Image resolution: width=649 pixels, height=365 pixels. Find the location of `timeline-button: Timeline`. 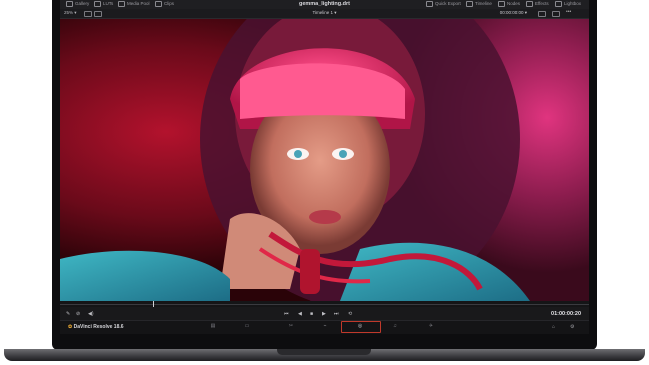

timeline-button: Timeline is located at coordinates (479, 4).